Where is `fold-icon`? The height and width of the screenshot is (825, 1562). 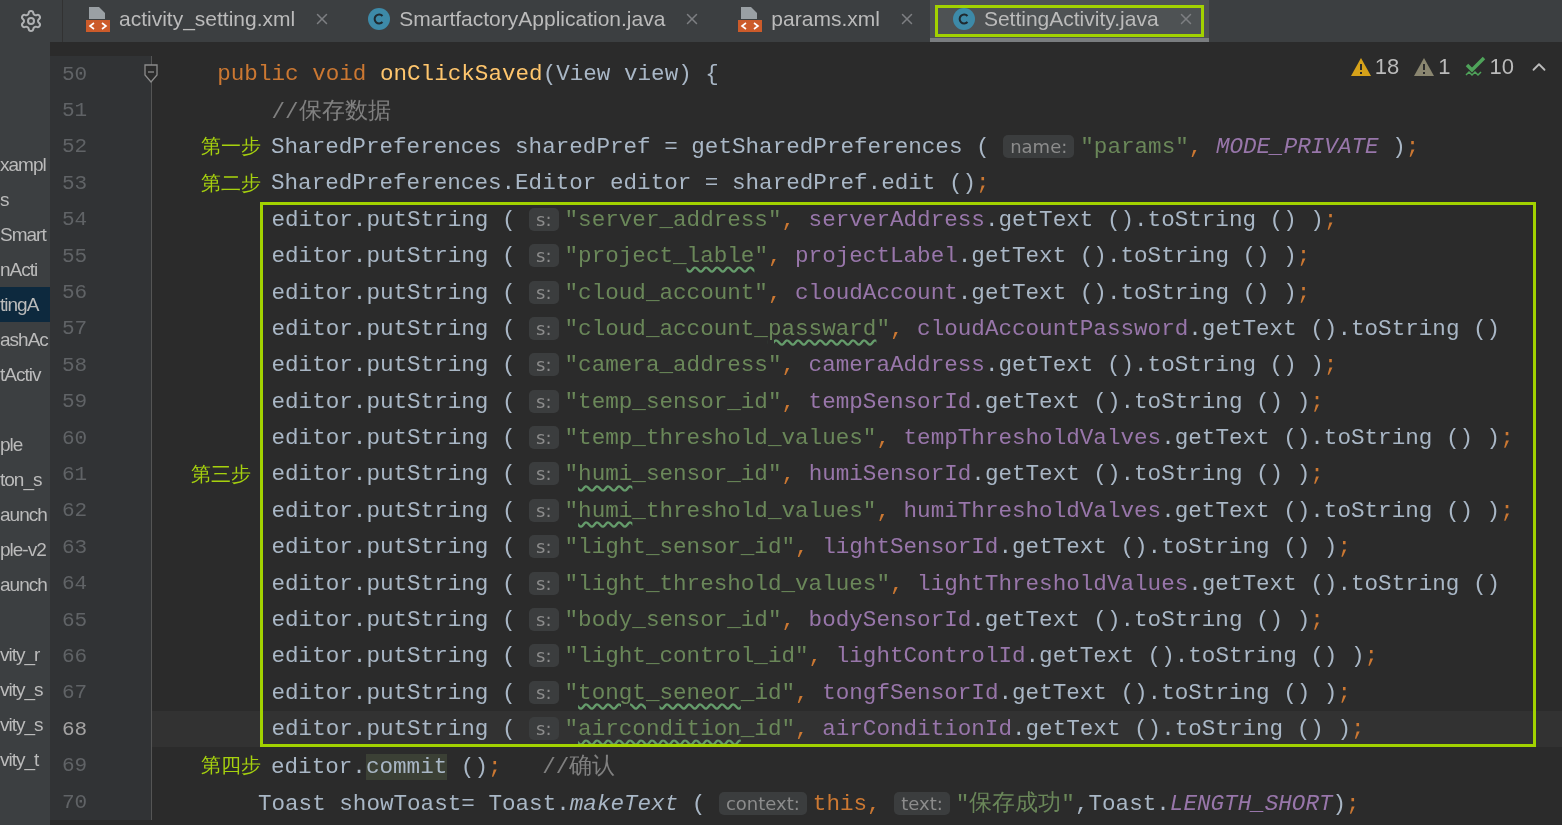
fold-icon is located at coordinates (151, 74).